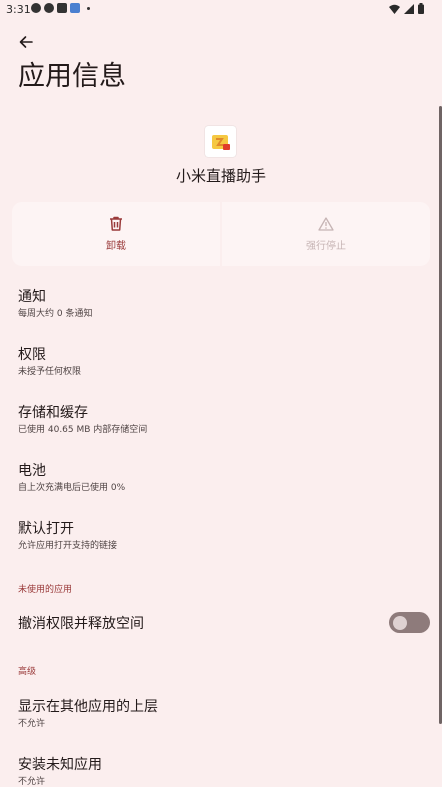 Image resolution: width=442 pixels, height=787 pixels. What do you see at coordinates (221, 622) in the screenshot?
I see `settings-item-revoke-permissions: 撤消权限并释放空间` at bounding box center [221, 622].